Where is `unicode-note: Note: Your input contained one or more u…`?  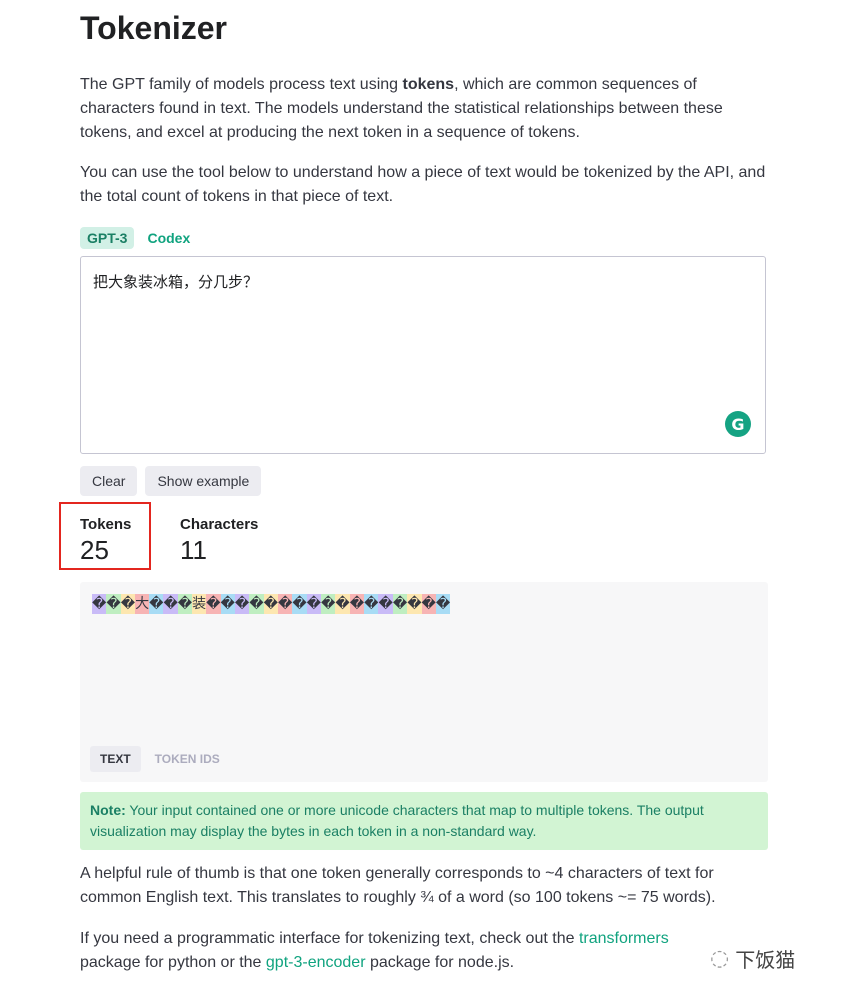
unicode-note: Note: Your input contained one or more u… is located at coordinates (424, 821).